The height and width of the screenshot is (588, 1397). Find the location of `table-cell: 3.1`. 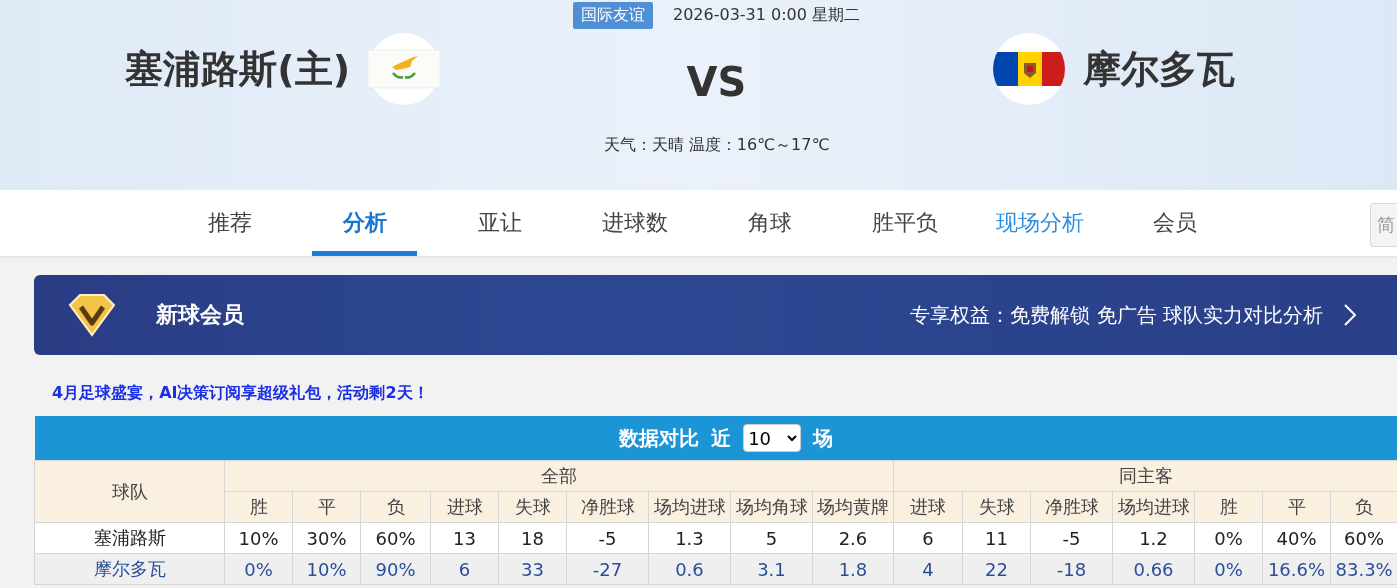

table-cell: 3.1 is located at coordinates (771, 569).